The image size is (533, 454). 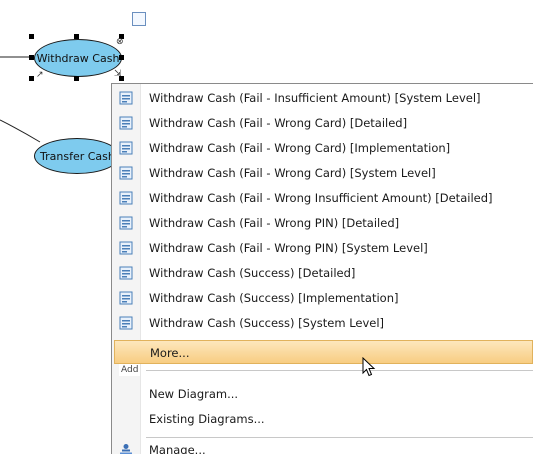 What do you see at coordinates (120, 42) in the screenshot?
I see `hyperlink-icon: ⊗` at bounding box center [120, 42].